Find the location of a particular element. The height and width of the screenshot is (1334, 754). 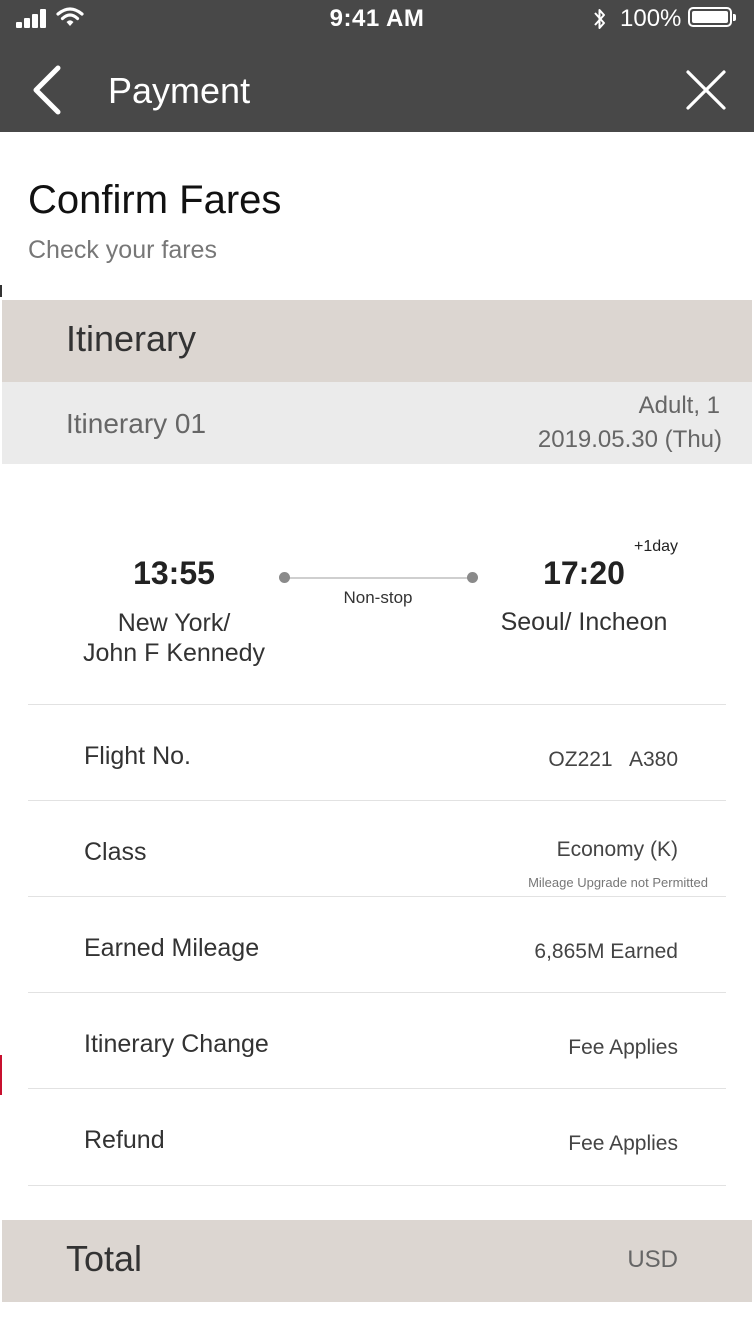

detail-row-flight-no: Flight No. OZ221 A380 is located at coordinates (377, 752).